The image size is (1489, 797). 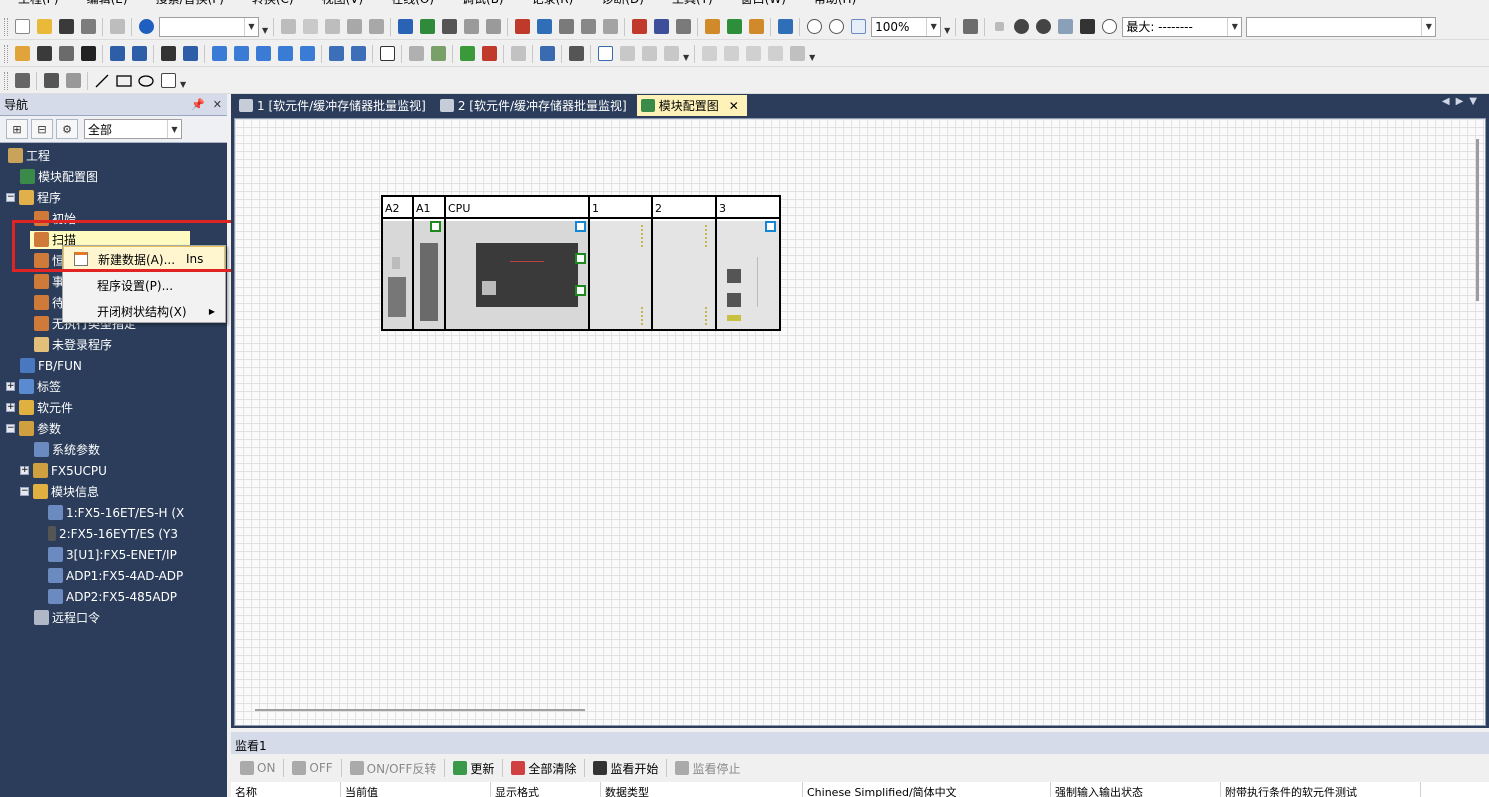 What do you see at coordinates (34, 4) in the screenshot?
I see `menu-project: 工程(P)` at bounding box center [34, 4].